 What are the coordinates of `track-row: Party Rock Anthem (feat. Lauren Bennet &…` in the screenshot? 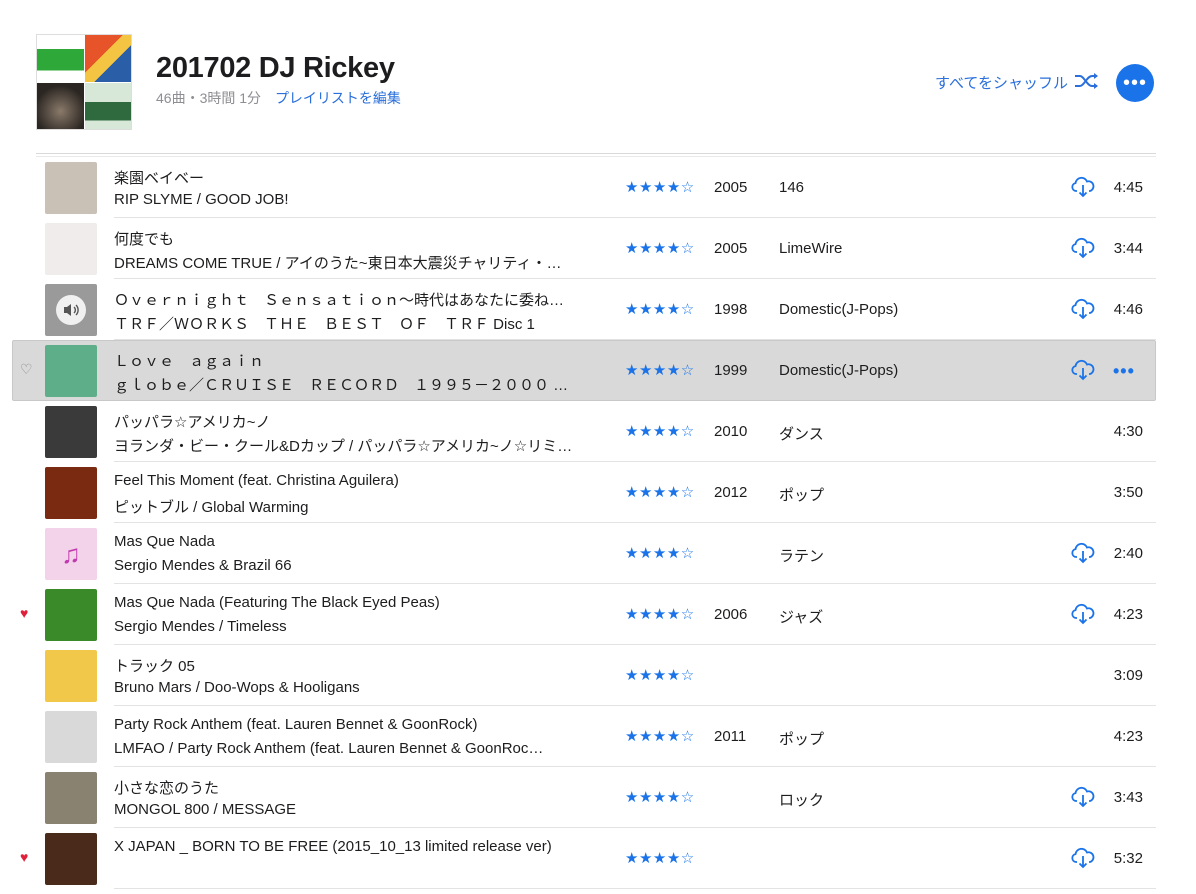 It's located at (598, 736).